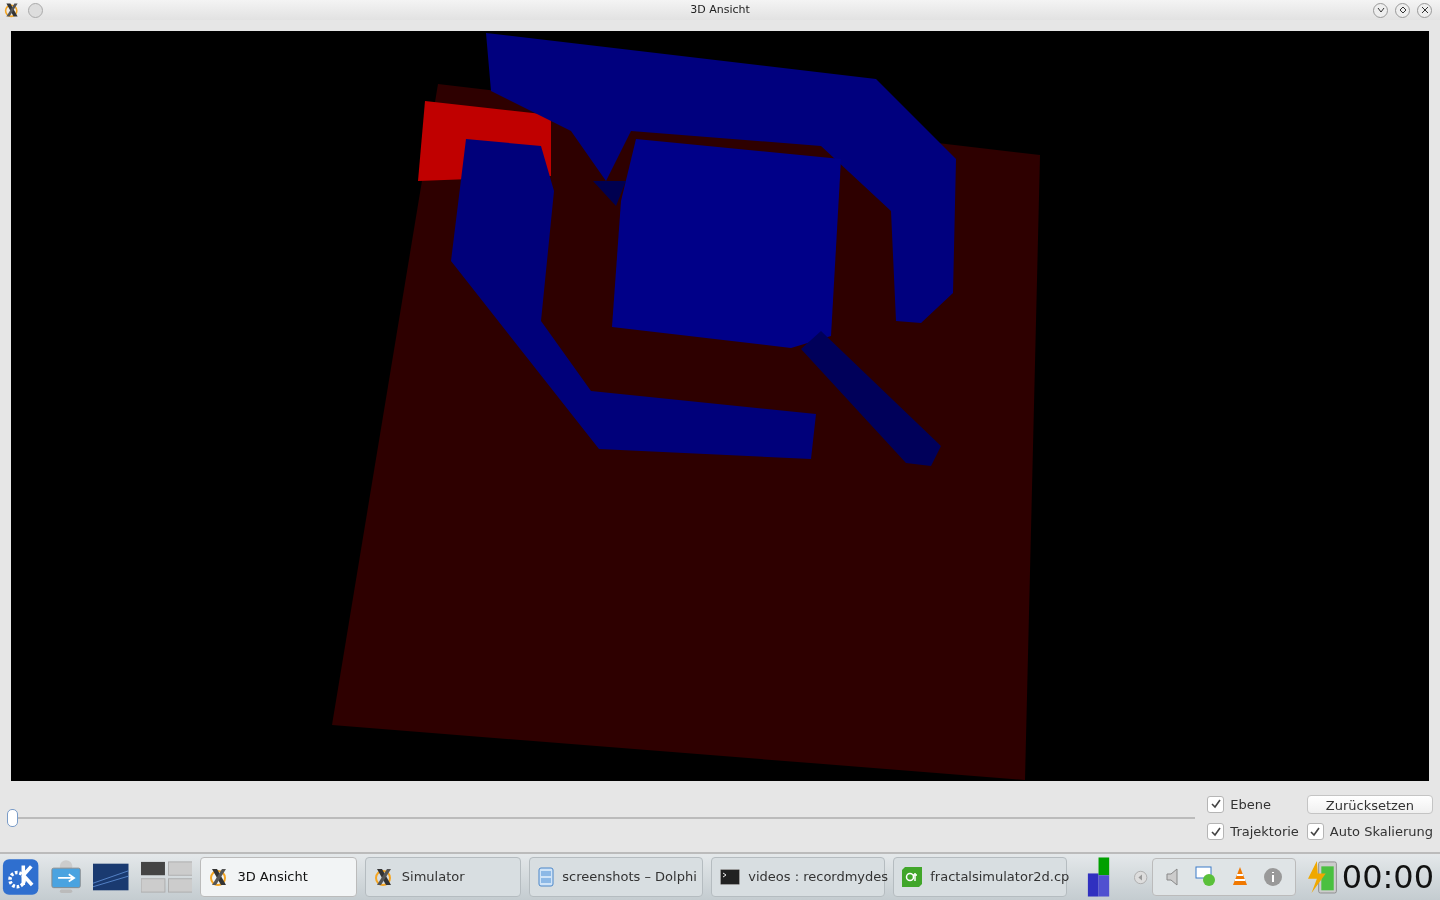 This screenshot has width=1440, height=900. What do you see at coordinates (1141, 877) in the screenshot?
I see `arrow-left-icon` at bounding box center [1141, 877].